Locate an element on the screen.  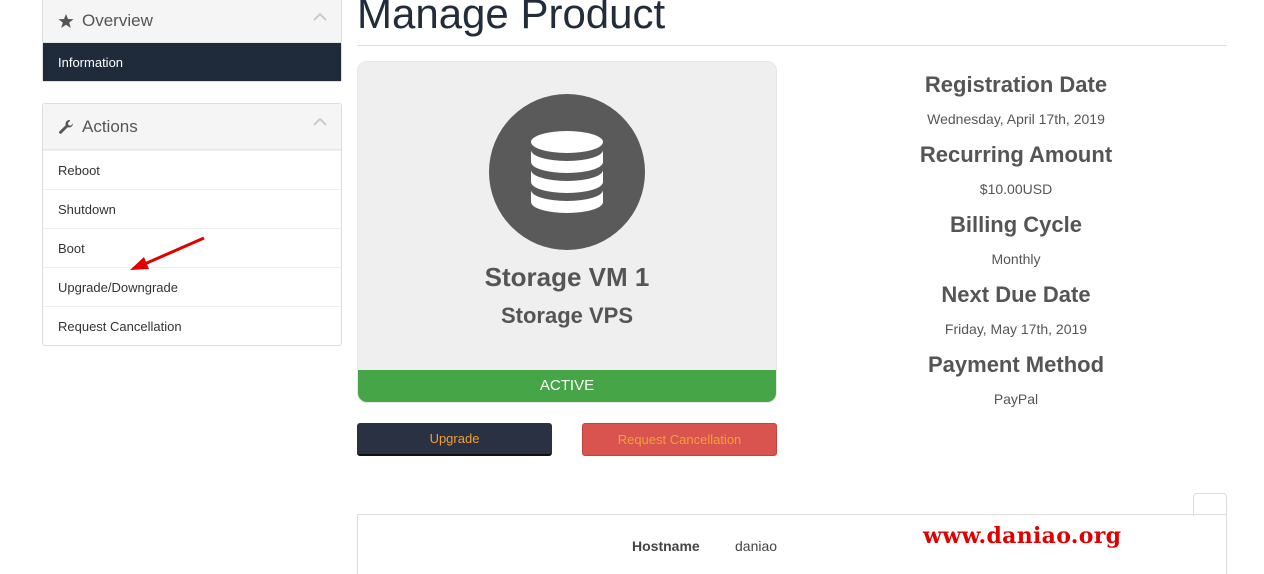
title-divider is located at coordinates (792, 45).